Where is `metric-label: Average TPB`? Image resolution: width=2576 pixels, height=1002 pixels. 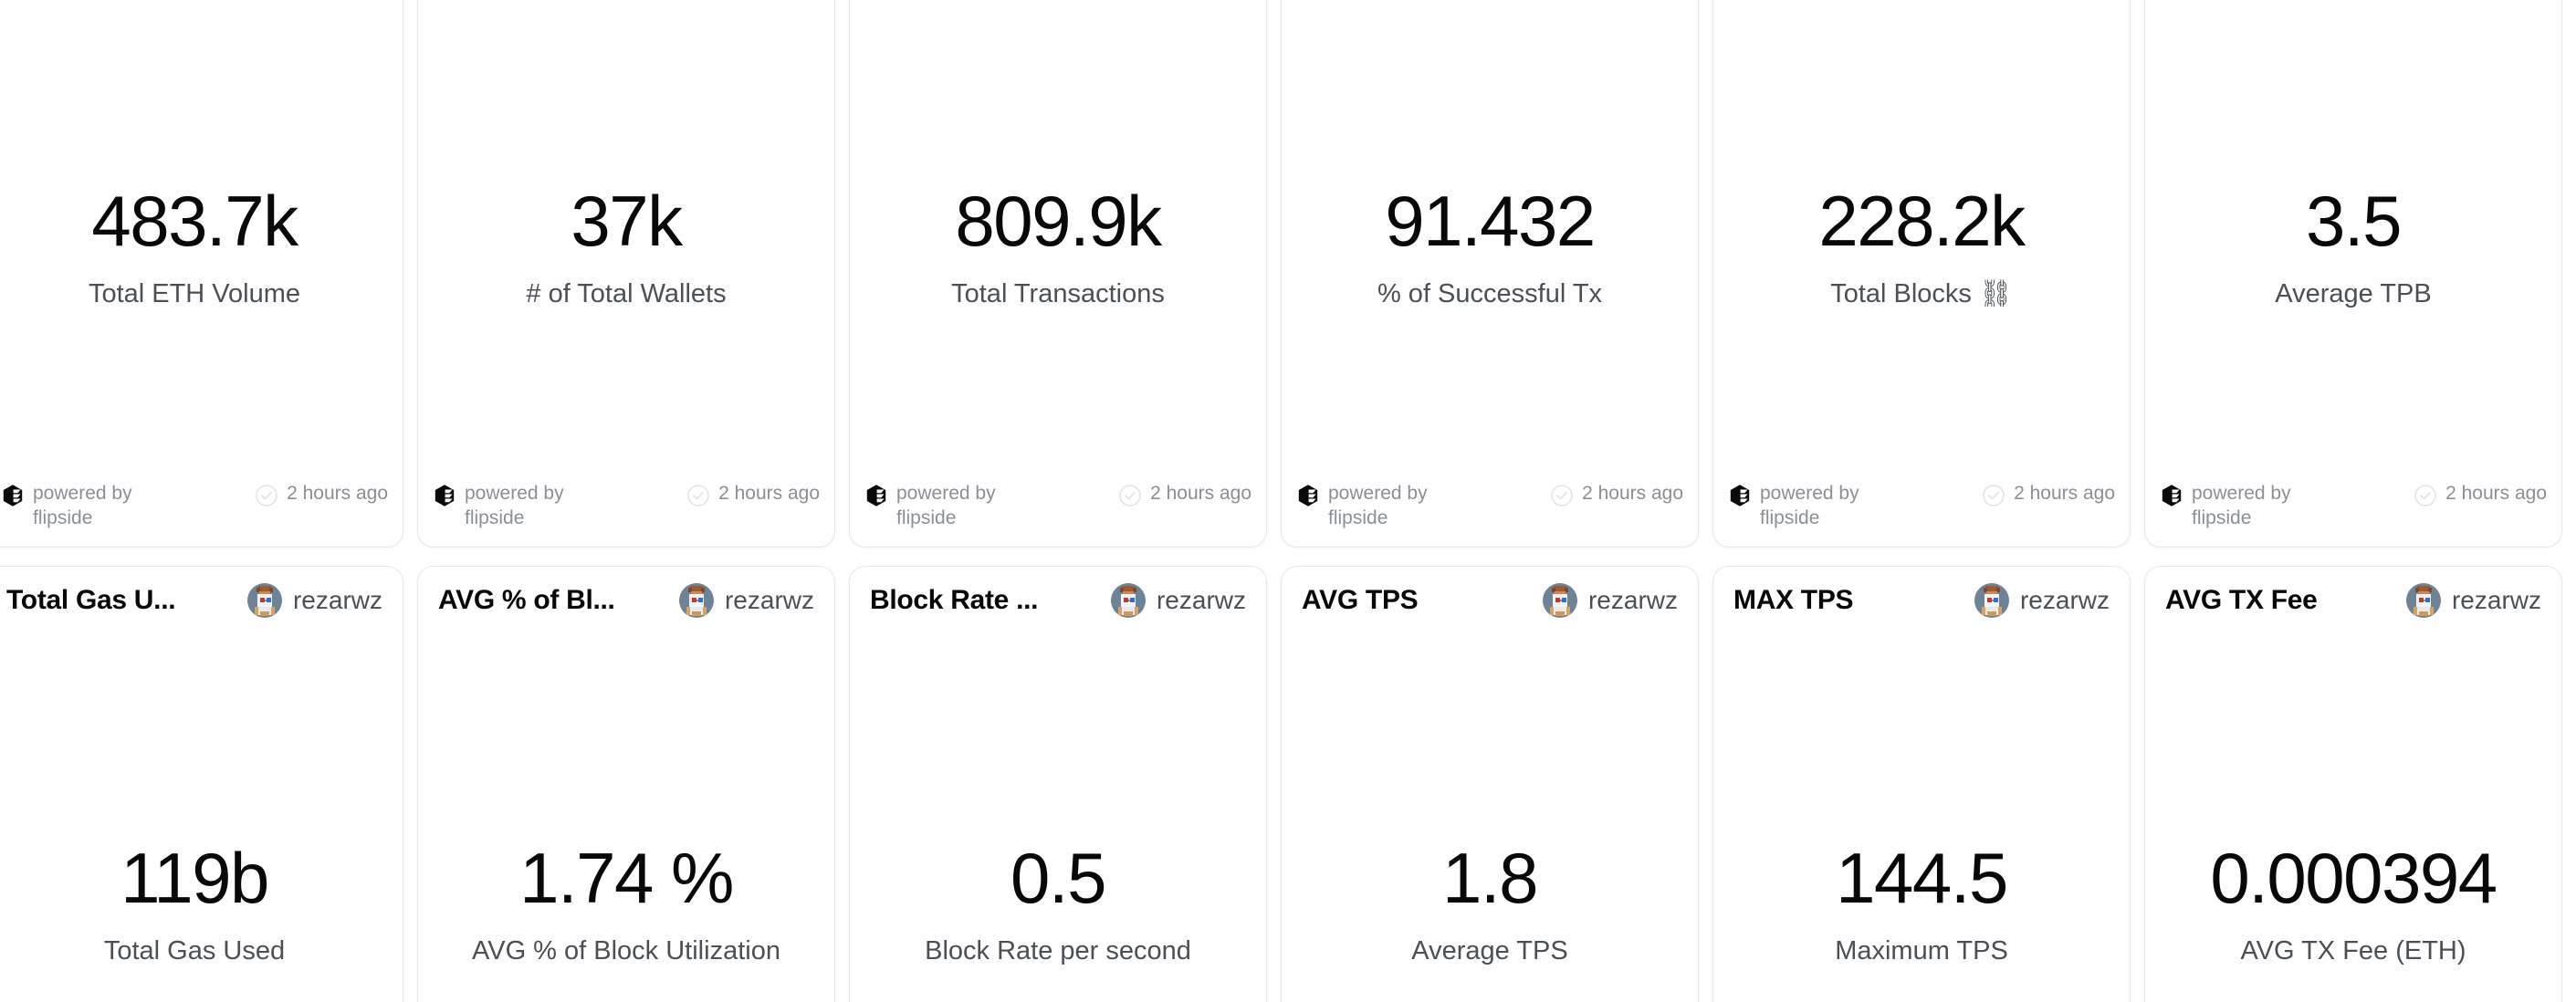 metric-label: Average TPB is located at coordinates (2354, 293).